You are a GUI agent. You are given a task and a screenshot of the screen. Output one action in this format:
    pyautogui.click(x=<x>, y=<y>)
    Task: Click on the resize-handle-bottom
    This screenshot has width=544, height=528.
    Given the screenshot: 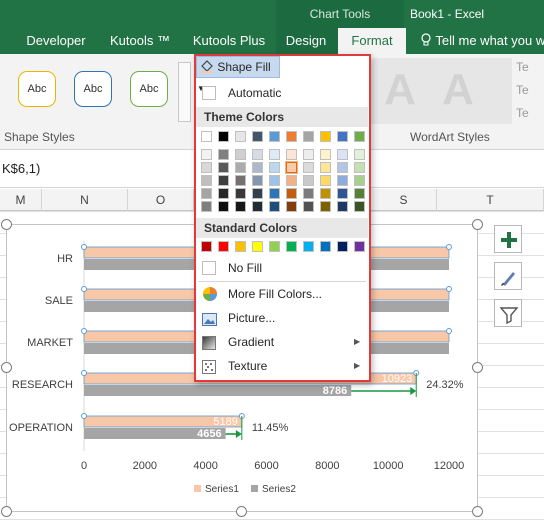 What is the action you would take?
    pyautogui.click(x=241, y=511)
    